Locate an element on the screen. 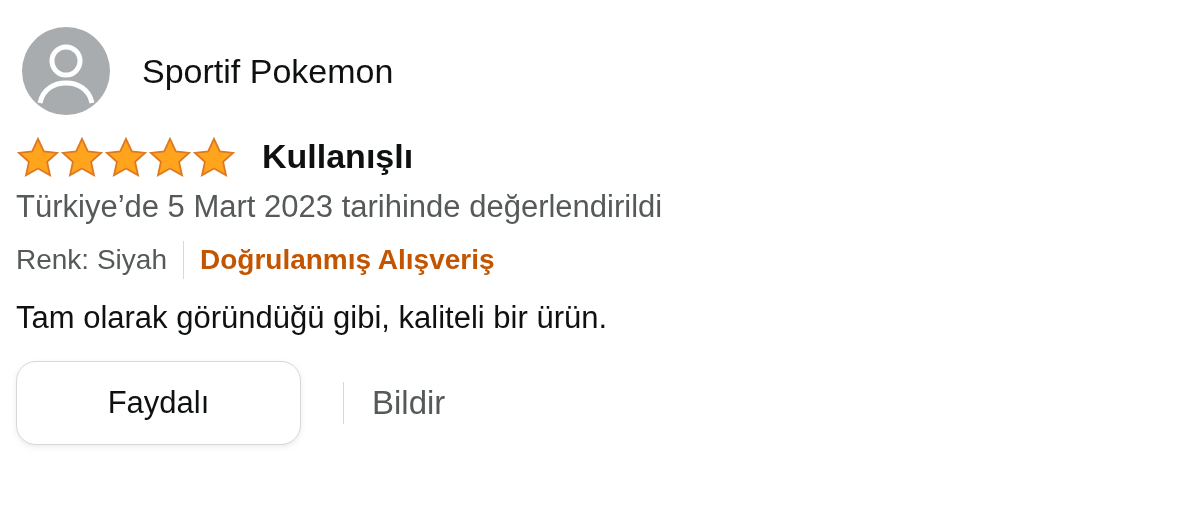 This screenshot has width=1200, height=527. review-title: Kullanışlı is located at coordinates (338, 156).